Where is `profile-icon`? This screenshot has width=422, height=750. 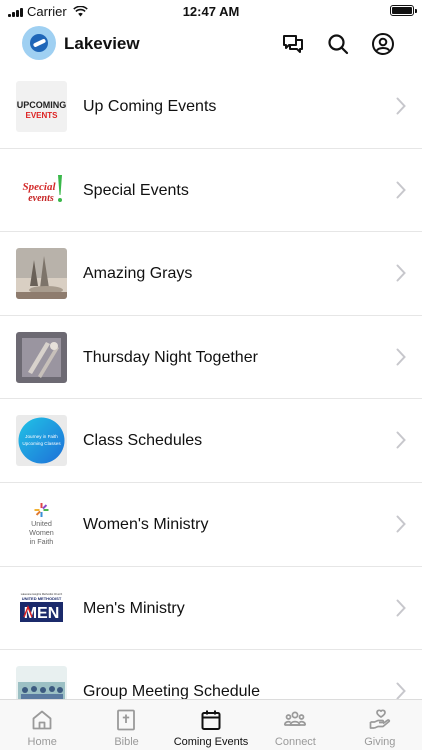
profile-icon is located at coordinates (383, 44).